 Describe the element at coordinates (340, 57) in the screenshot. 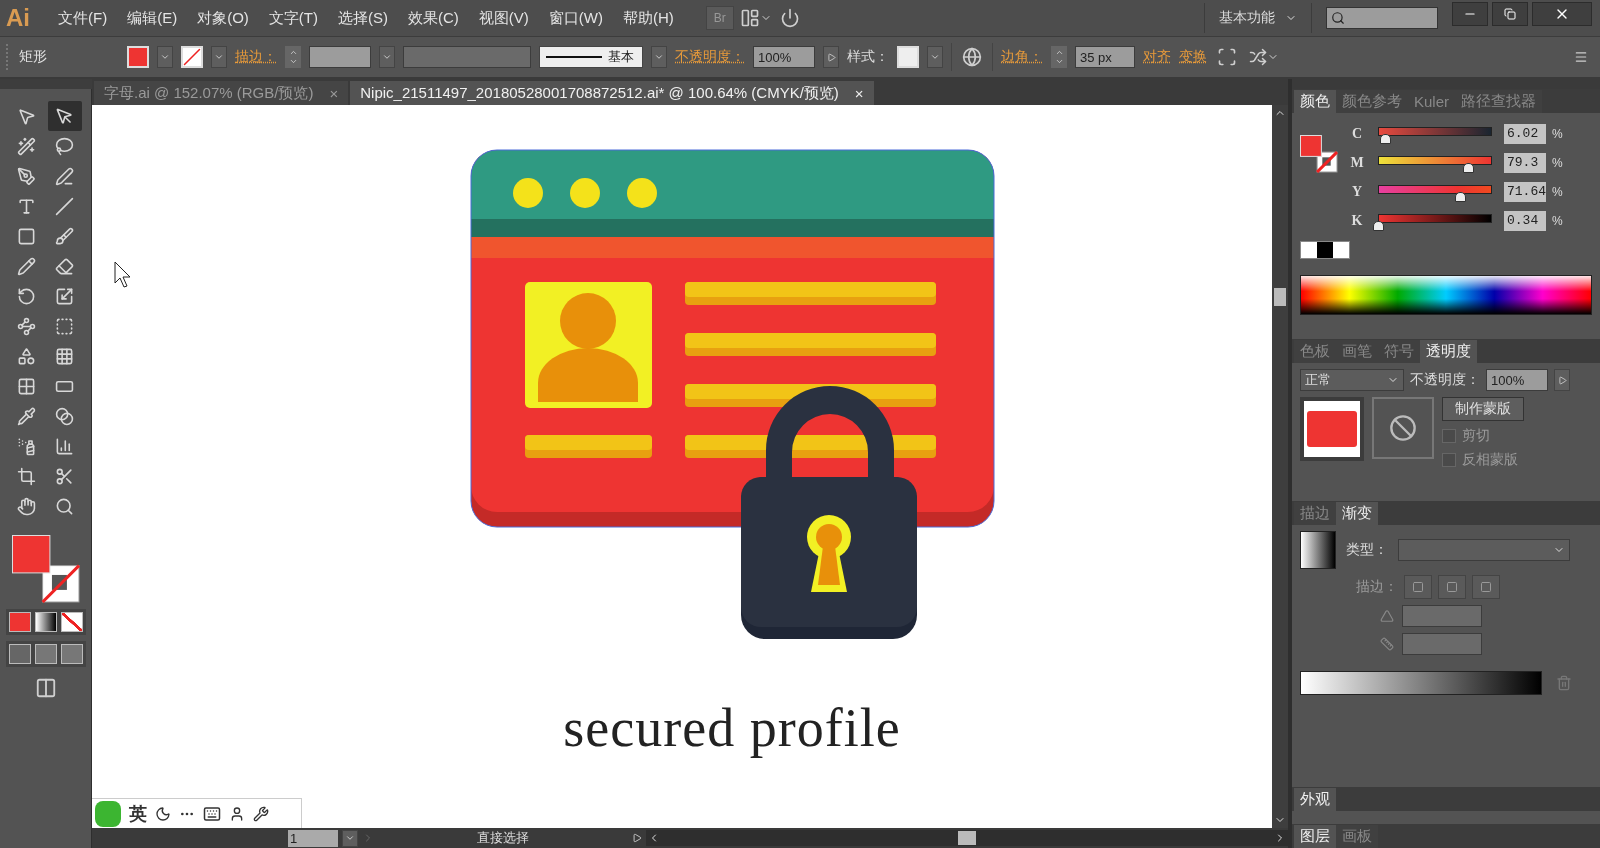

I see `stroke-weight-field` at that location.